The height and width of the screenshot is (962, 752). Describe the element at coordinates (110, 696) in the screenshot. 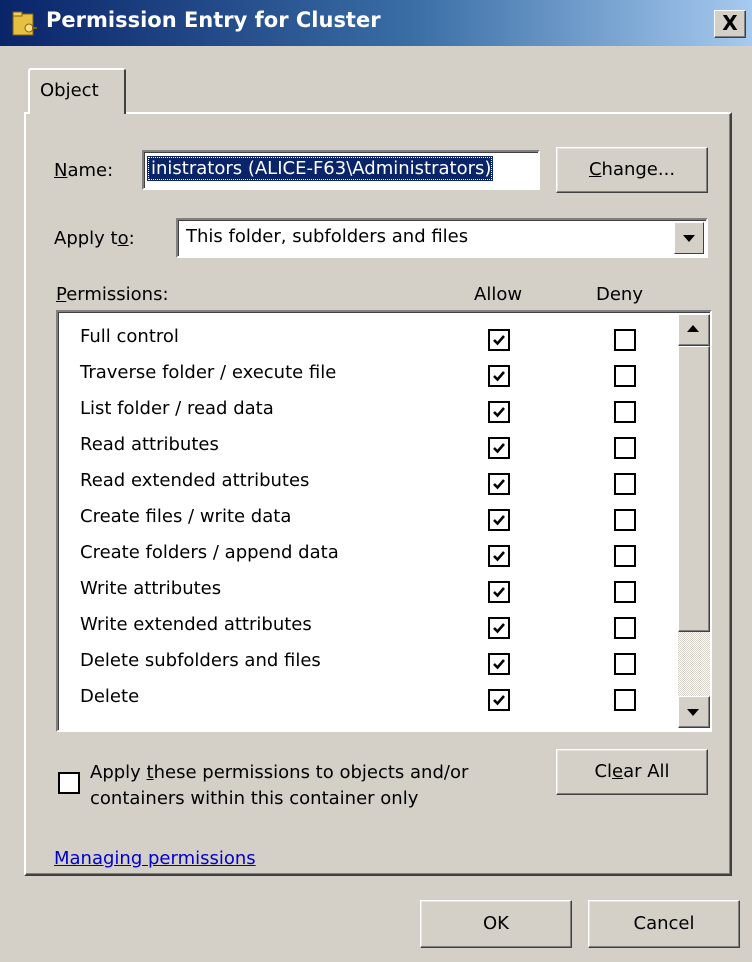

I see `permission-name: Delete` at that location.